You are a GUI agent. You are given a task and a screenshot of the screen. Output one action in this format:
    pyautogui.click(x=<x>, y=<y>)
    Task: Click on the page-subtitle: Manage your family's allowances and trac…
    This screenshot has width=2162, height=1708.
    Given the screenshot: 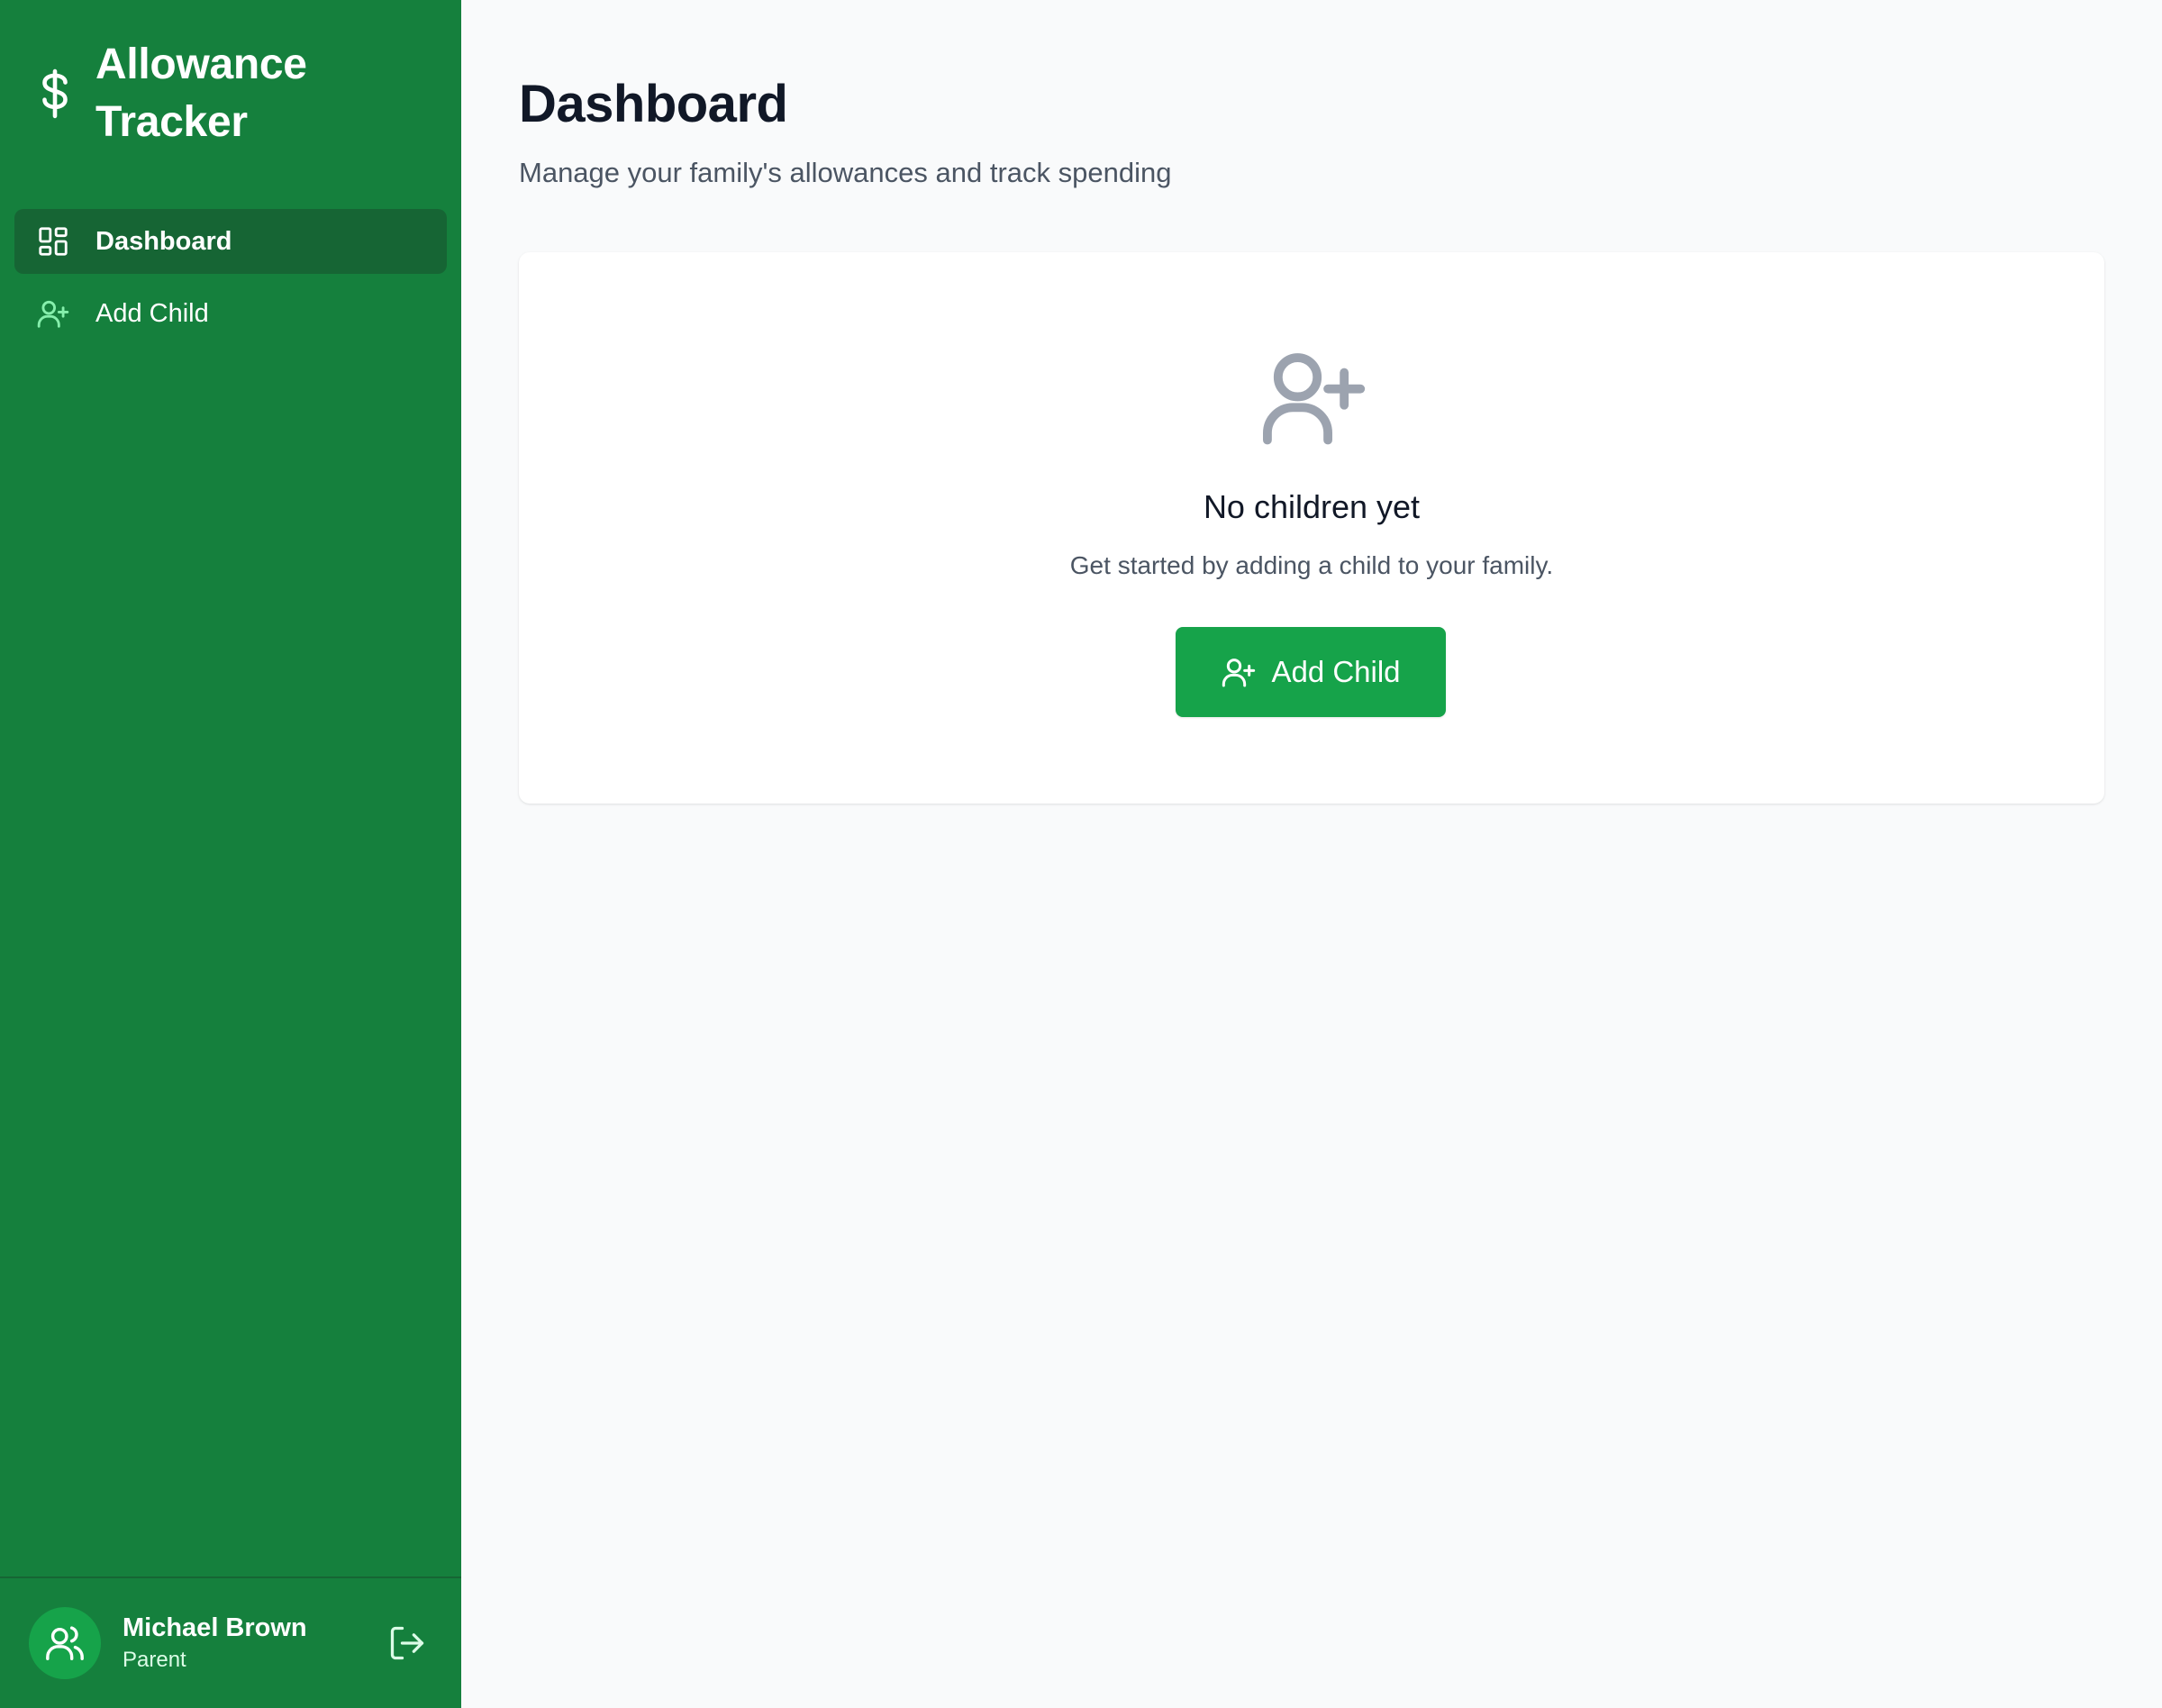 What is the action you would take?
    pyautogui.click(x=845, y=172)
    